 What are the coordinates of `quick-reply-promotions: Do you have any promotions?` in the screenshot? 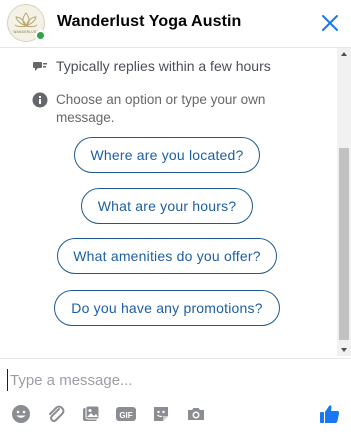 It's located at (167, 308).